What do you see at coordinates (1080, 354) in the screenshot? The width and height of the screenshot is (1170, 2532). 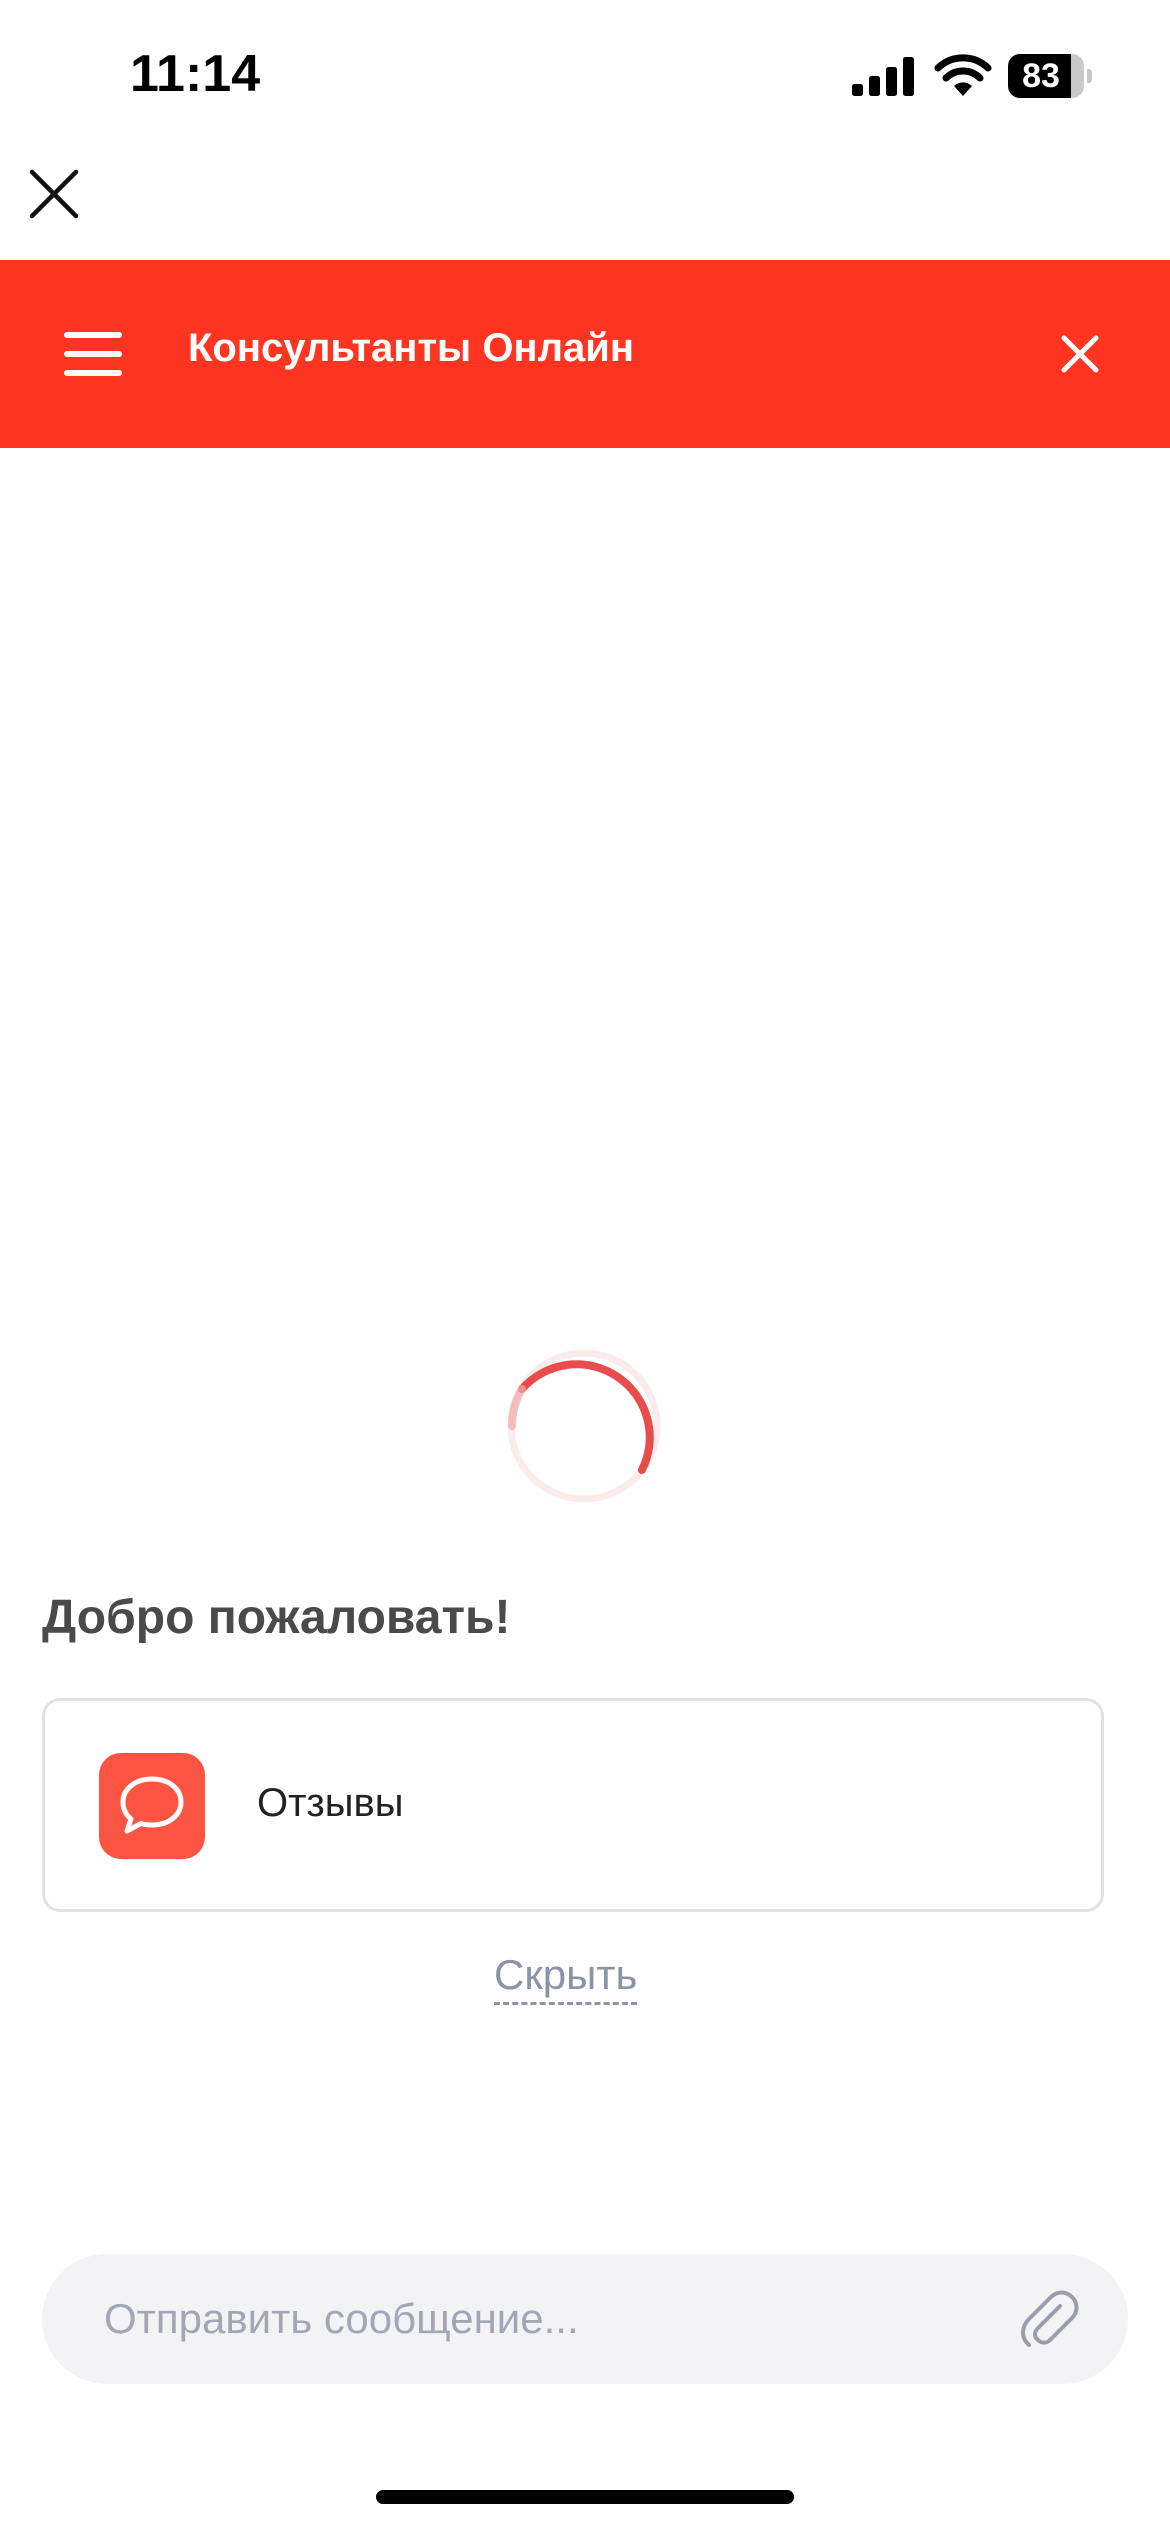 I see `close-icon` at bounding box center [1080, 354].